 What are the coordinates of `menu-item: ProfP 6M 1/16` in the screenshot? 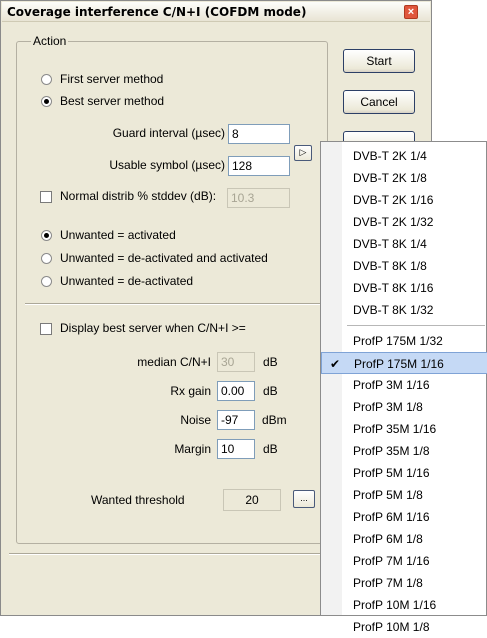 It's located at (404, 517).